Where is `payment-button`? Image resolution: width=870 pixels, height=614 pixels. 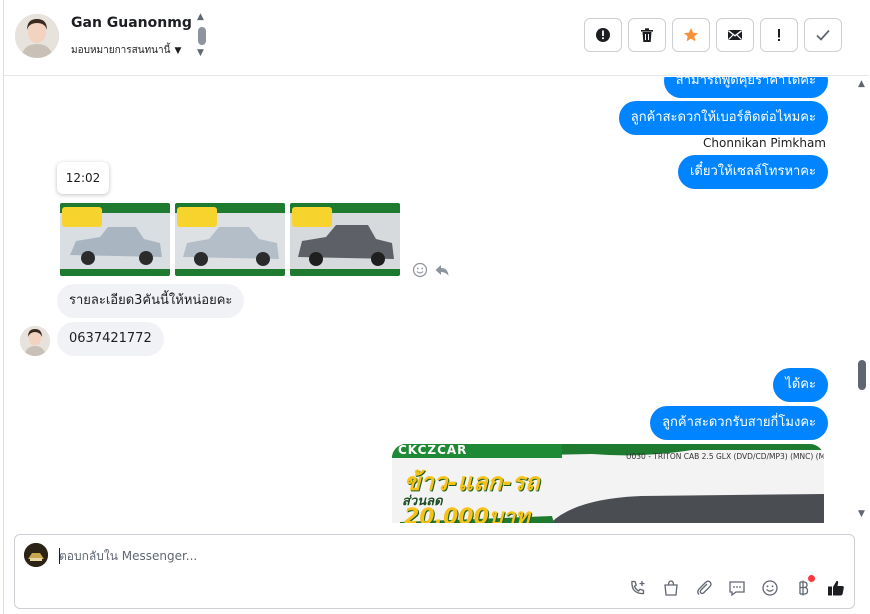
payment-button is located at coordinates (804, 586).